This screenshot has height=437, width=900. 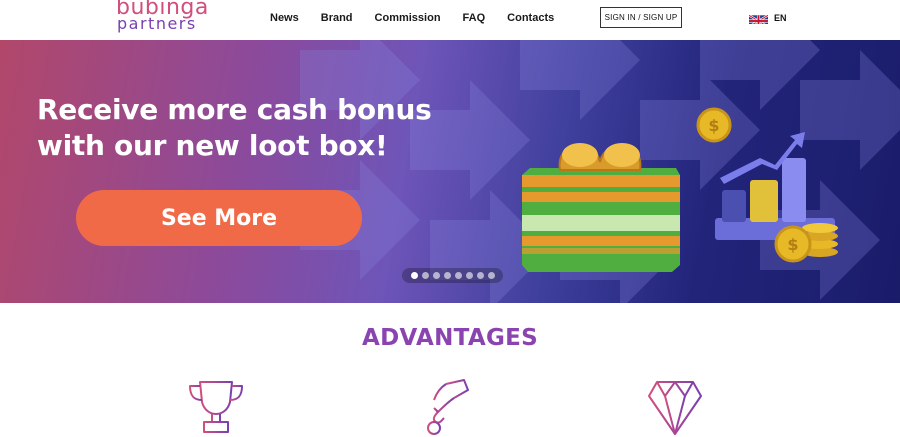 I want to click on main-nav: News Brand Commission FAQ Contacts, so click(x=423, y=18).